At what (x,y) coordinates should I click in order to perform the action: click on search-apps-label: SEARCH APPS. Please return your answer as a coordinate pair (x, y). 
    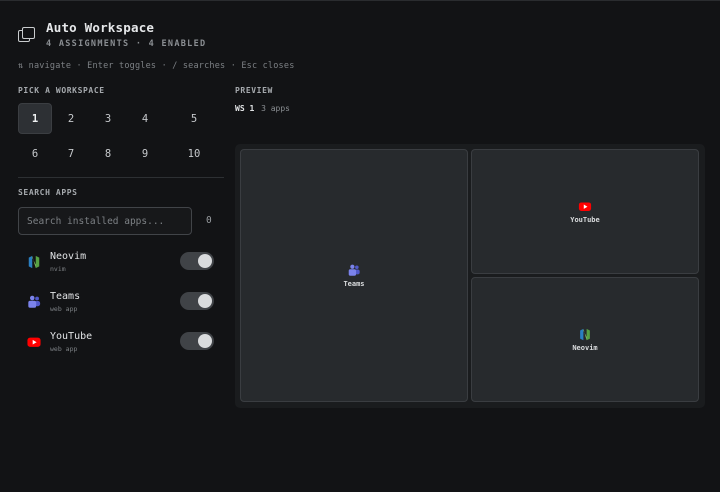
    Looking at the image, I should click on (48, 192).